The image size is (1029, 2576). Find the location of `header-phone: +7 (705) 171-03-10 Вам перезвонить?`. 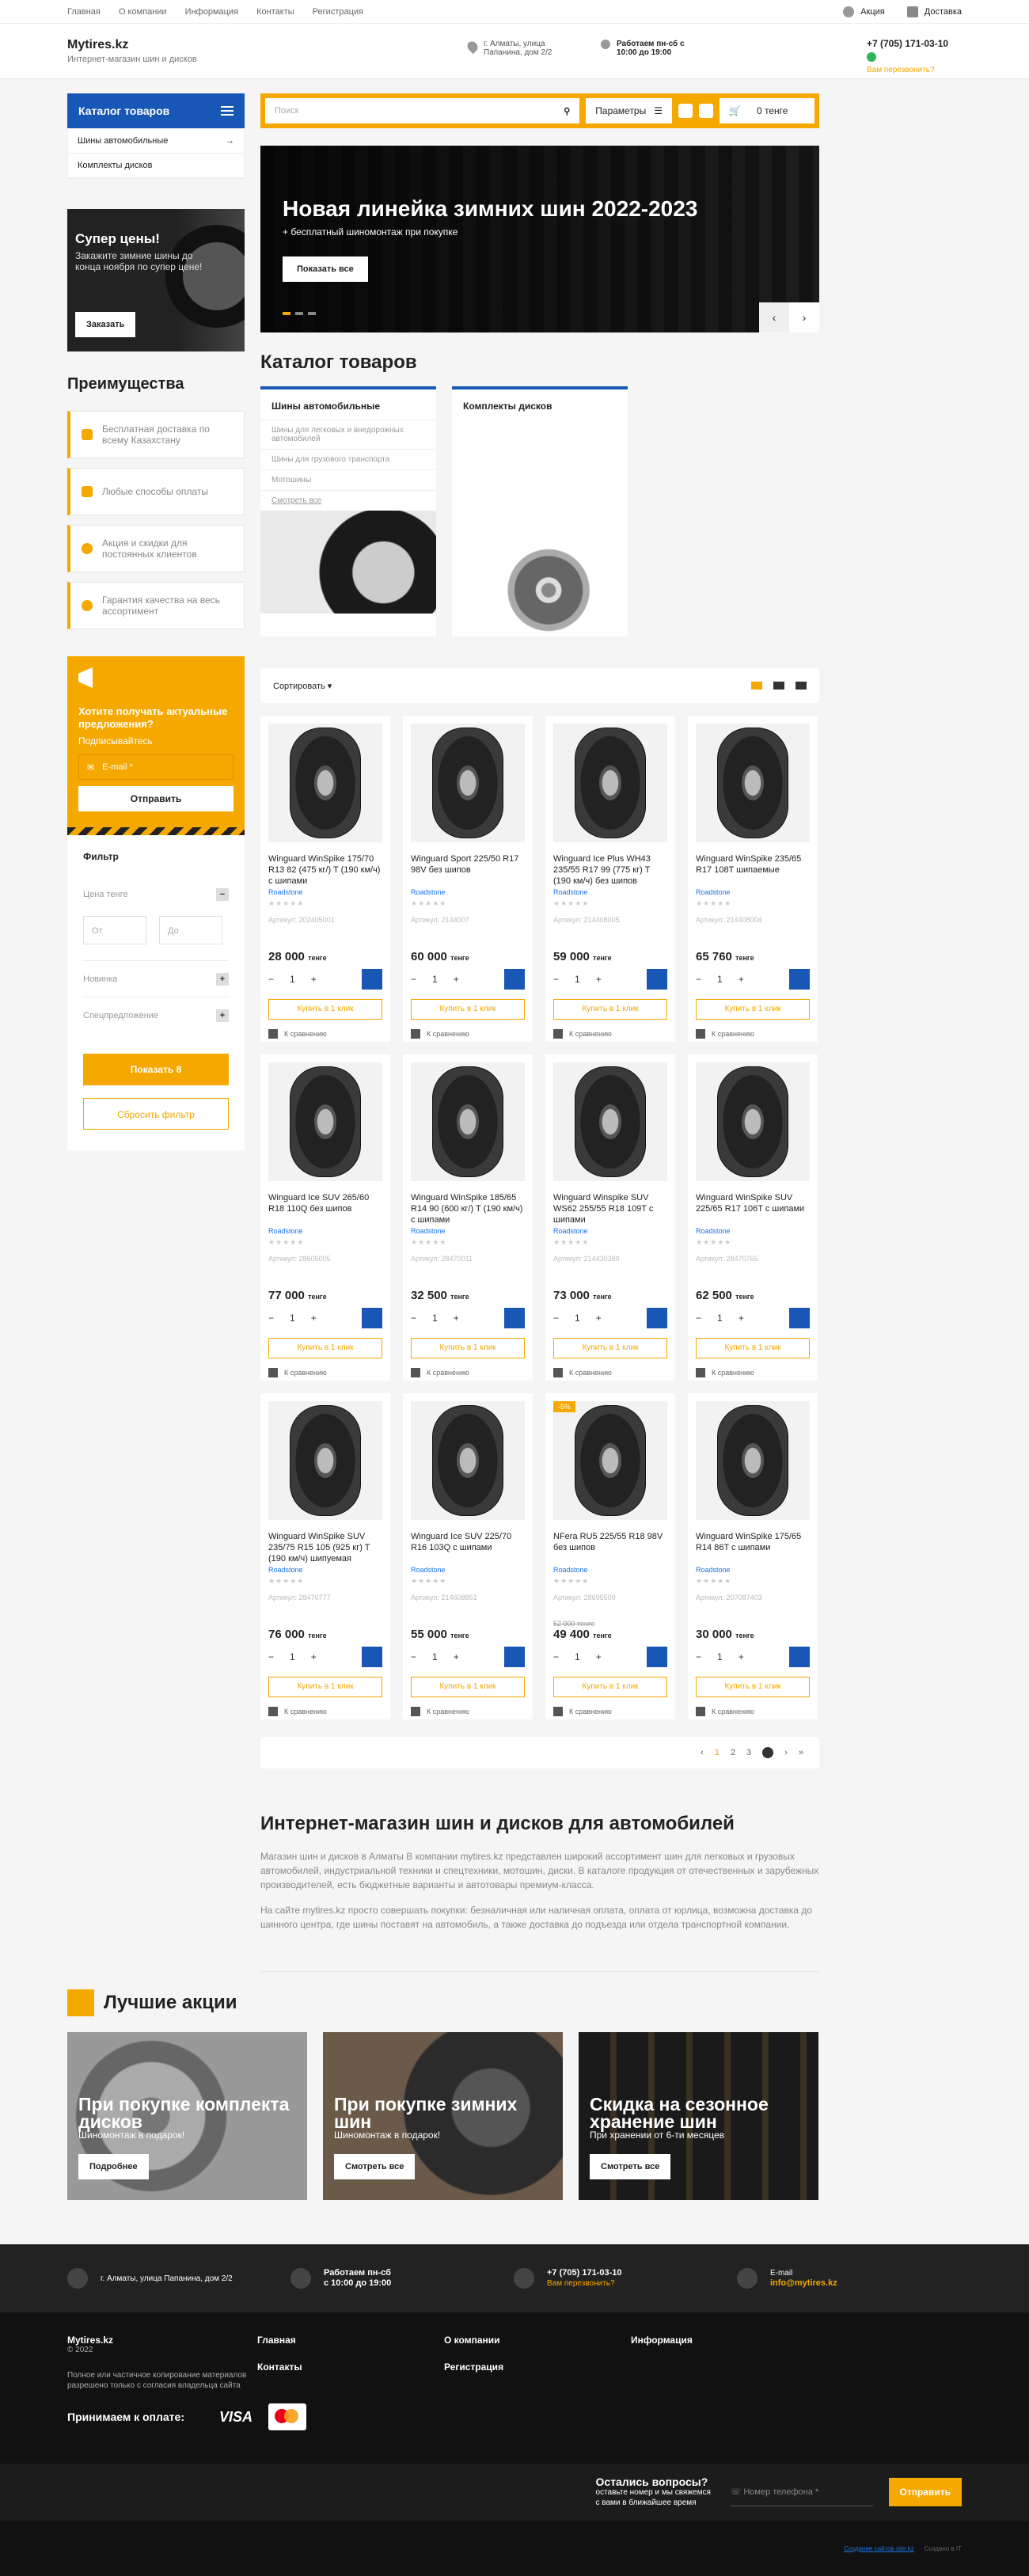

header-phone: +7 (705) 171-03-10 Вам перезвонить? is located at coordinates (907, 56).